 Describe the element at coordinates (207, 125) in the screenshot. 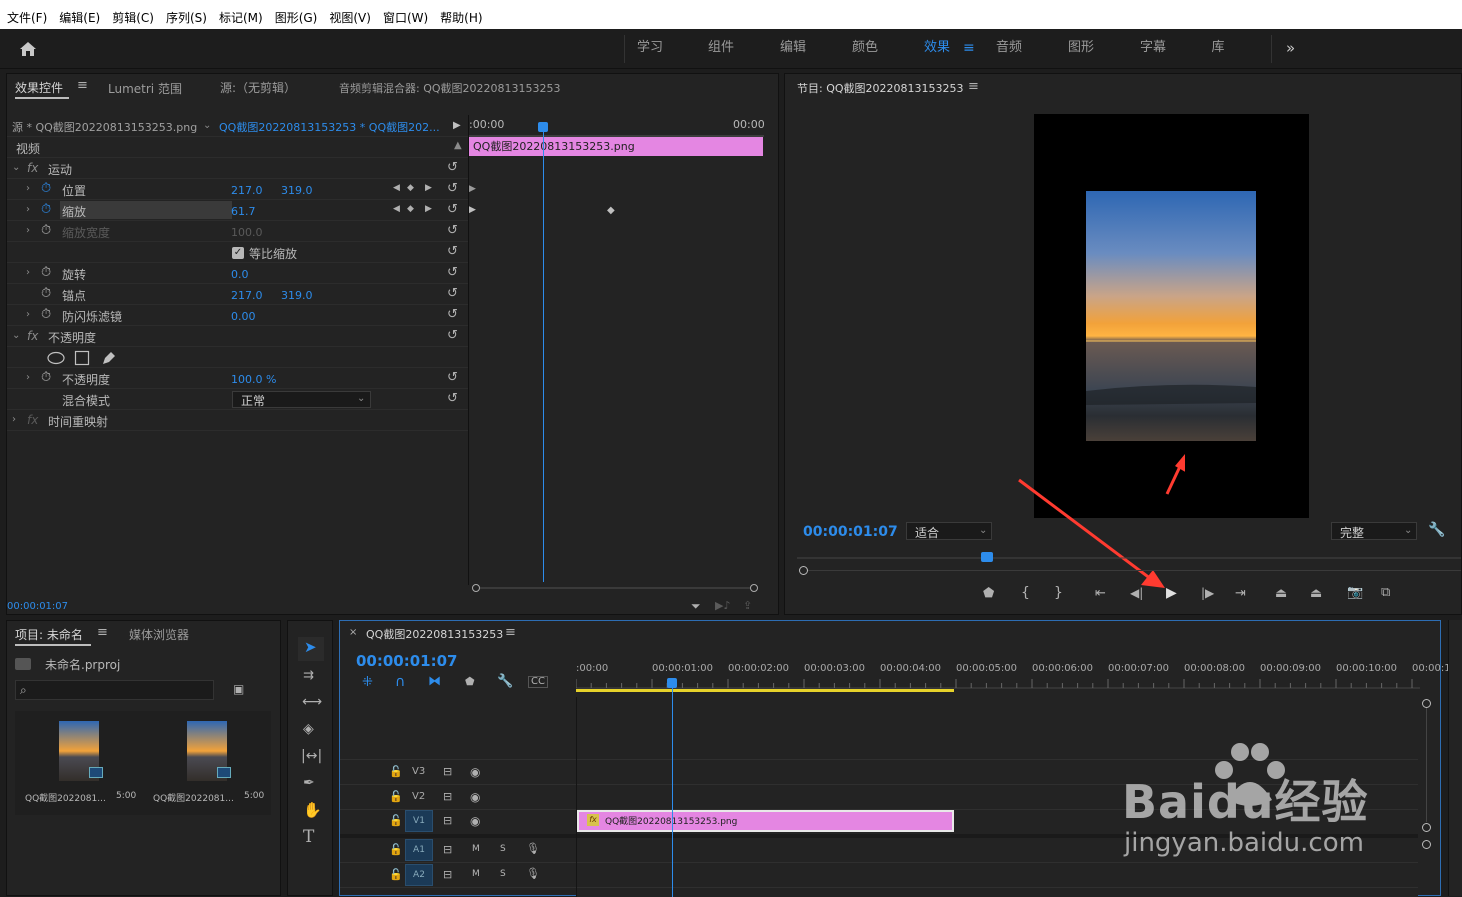

I see `chevron-down-icon: ⌄` at that location.